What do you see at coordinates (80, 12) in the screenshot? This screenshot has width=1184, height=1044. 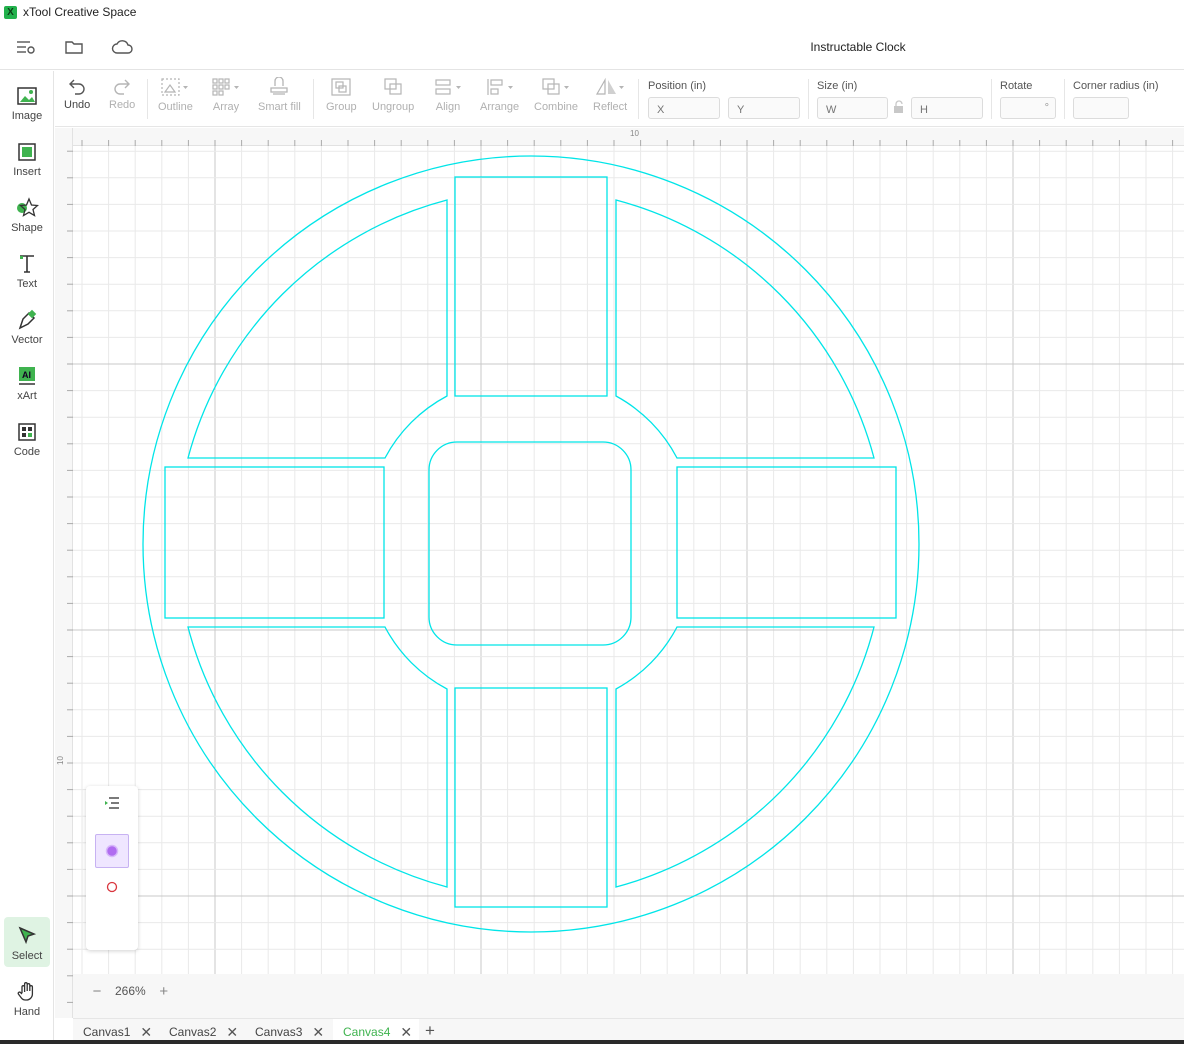 I see `app-title: xTool Creative Space` at bounding box center [80, 12].